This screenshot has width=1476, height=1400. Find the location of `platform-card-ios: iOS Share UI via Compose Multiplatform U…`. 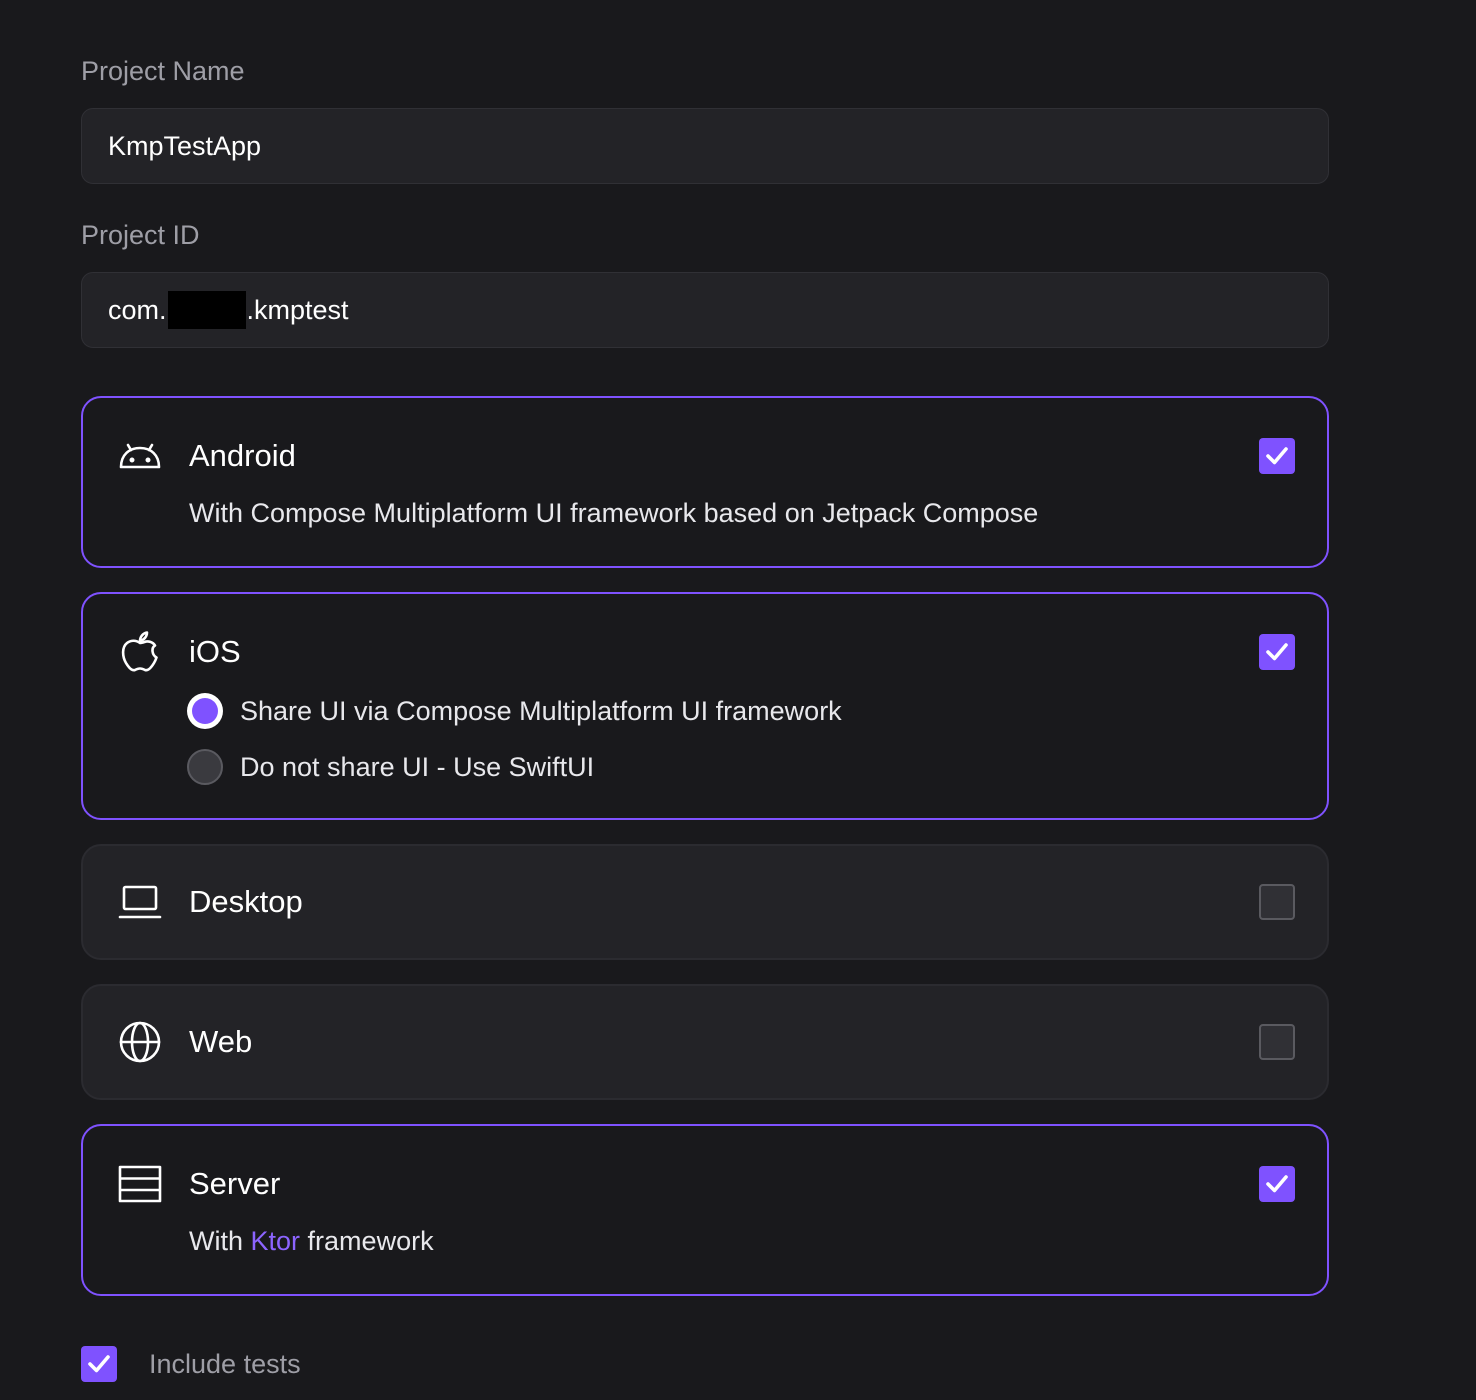

platform-card-ios: iOS Share UI via Compose Multiplatform U… is located at coordinates (705, 706).